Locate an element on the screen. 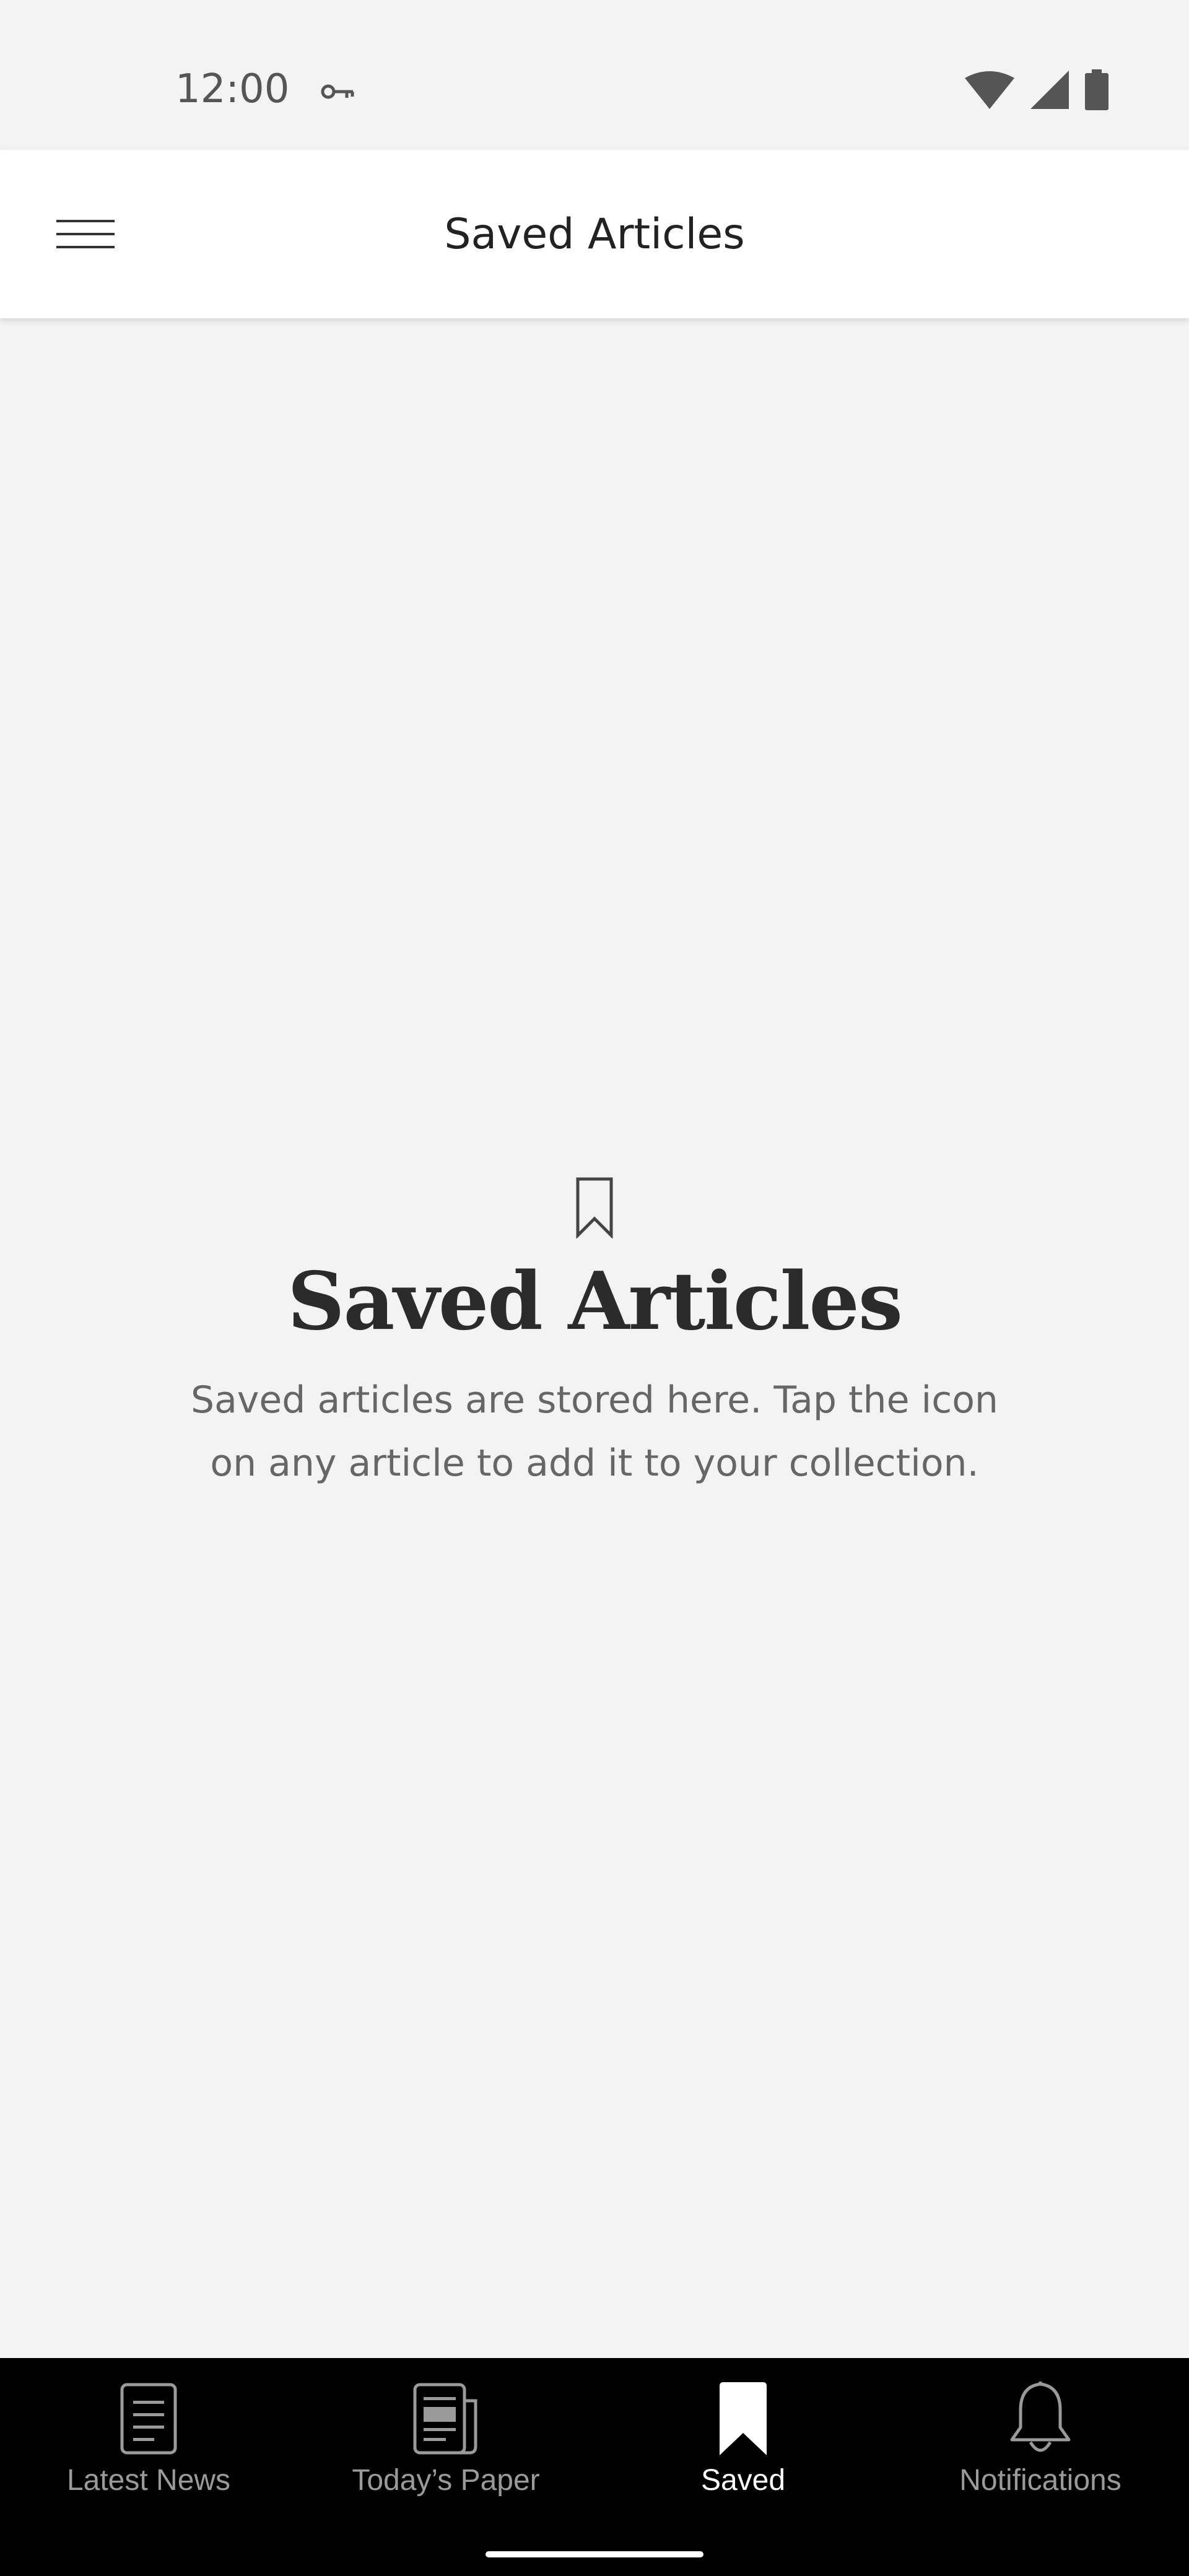  page-title: Saved Articles is located at coordinates (594, 234).